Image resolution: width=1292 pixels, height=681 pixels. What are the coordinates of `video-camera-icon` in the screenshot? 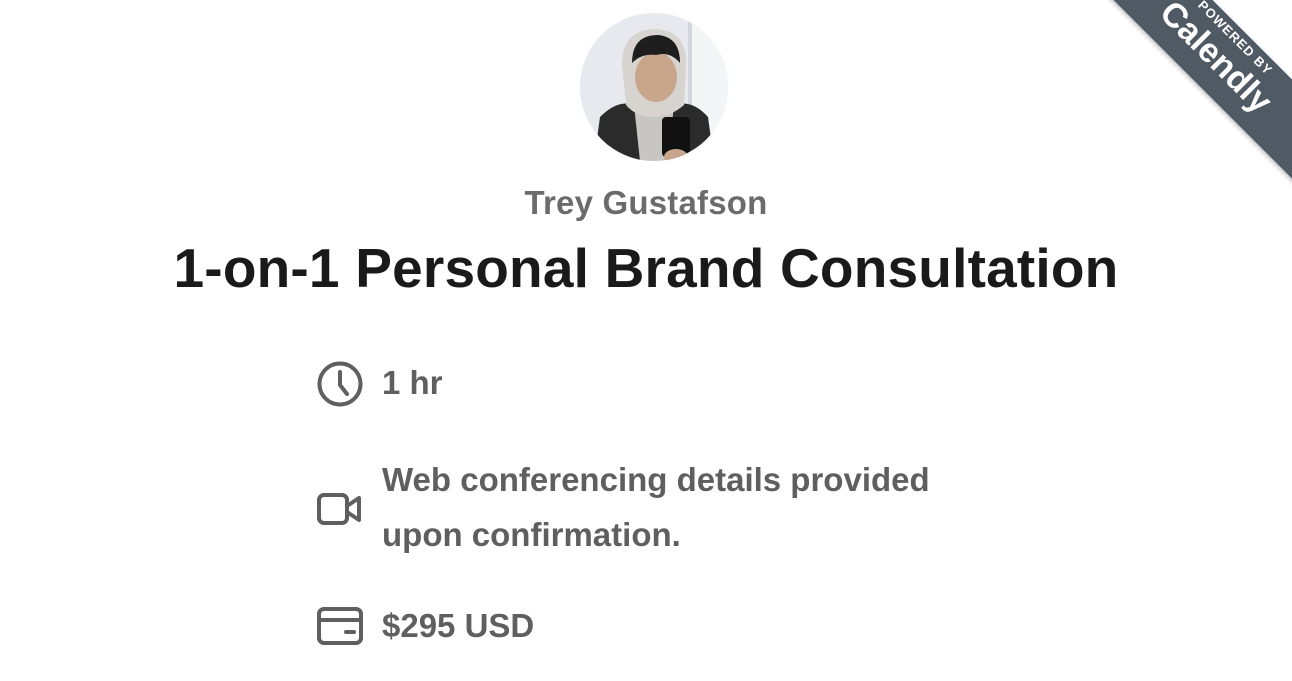 It's located at (339, 509).